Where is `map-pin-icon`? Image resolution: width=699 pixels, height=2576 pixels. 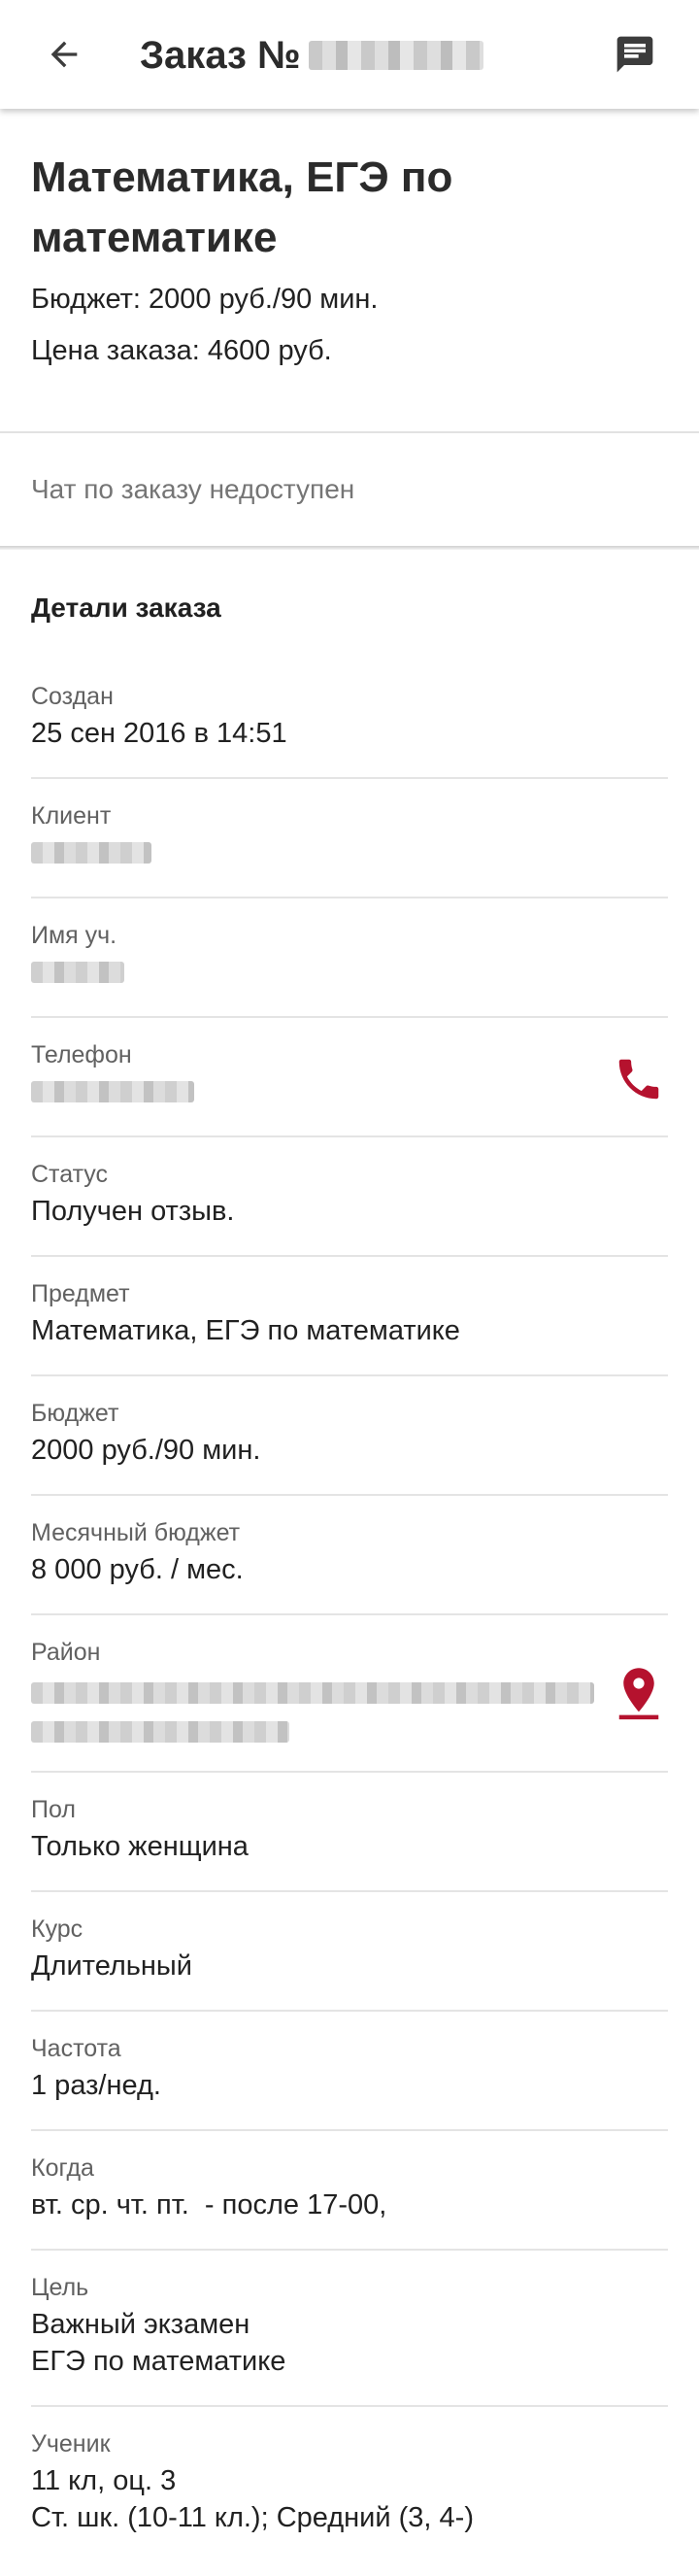
map-pin-icon is located at coordinates (638, 1694).